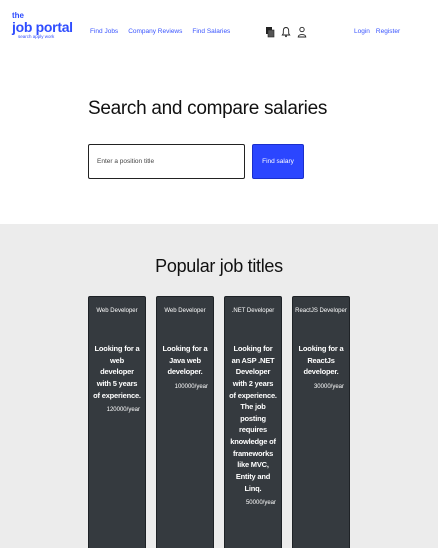 Image resolution: width=438 pixels, height=548 pixels. Describe the element at coordinates (104, 31) in the screenshot. I see `nav-find-jobs: Find Jobs` at that location.